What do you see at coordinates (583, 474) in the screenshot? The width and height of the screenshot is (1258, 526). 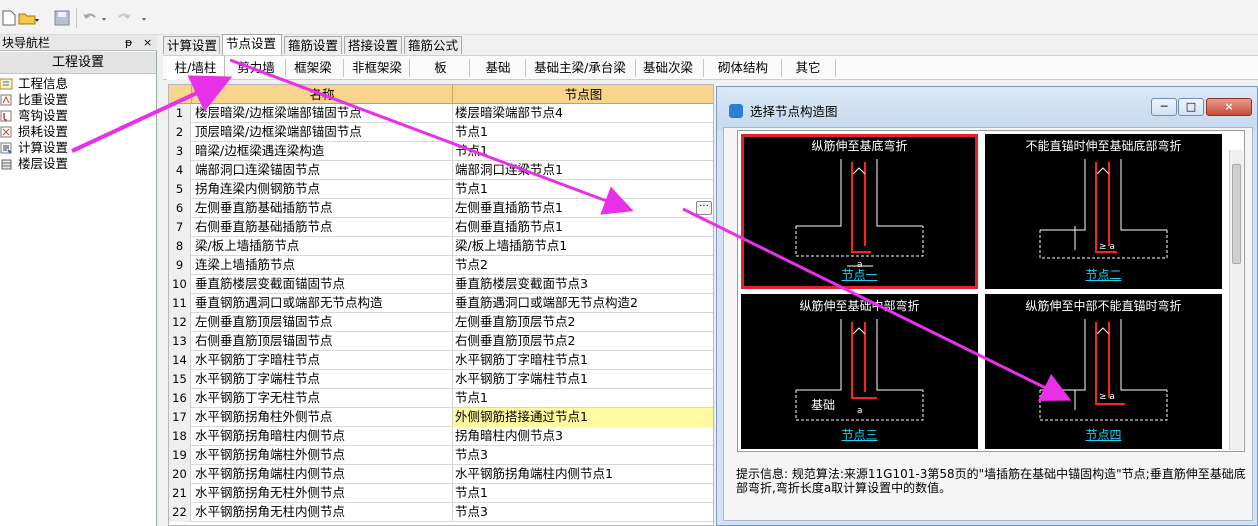 I see `row-node-cell: 水平钢筋拐角端柱内侧节点1` at bounding box center [583, 474].